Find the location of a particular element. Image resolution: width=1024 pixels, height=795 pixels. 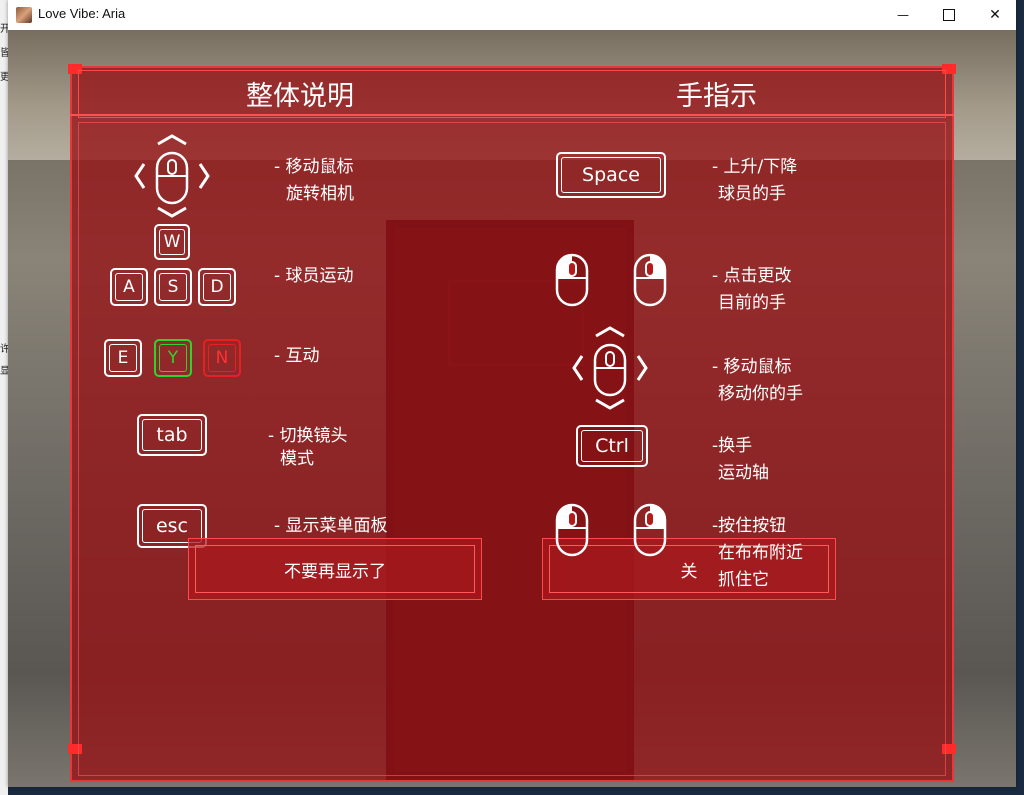

mouse-desc-2: 旋转相机 is located at coordinates (320, 194).